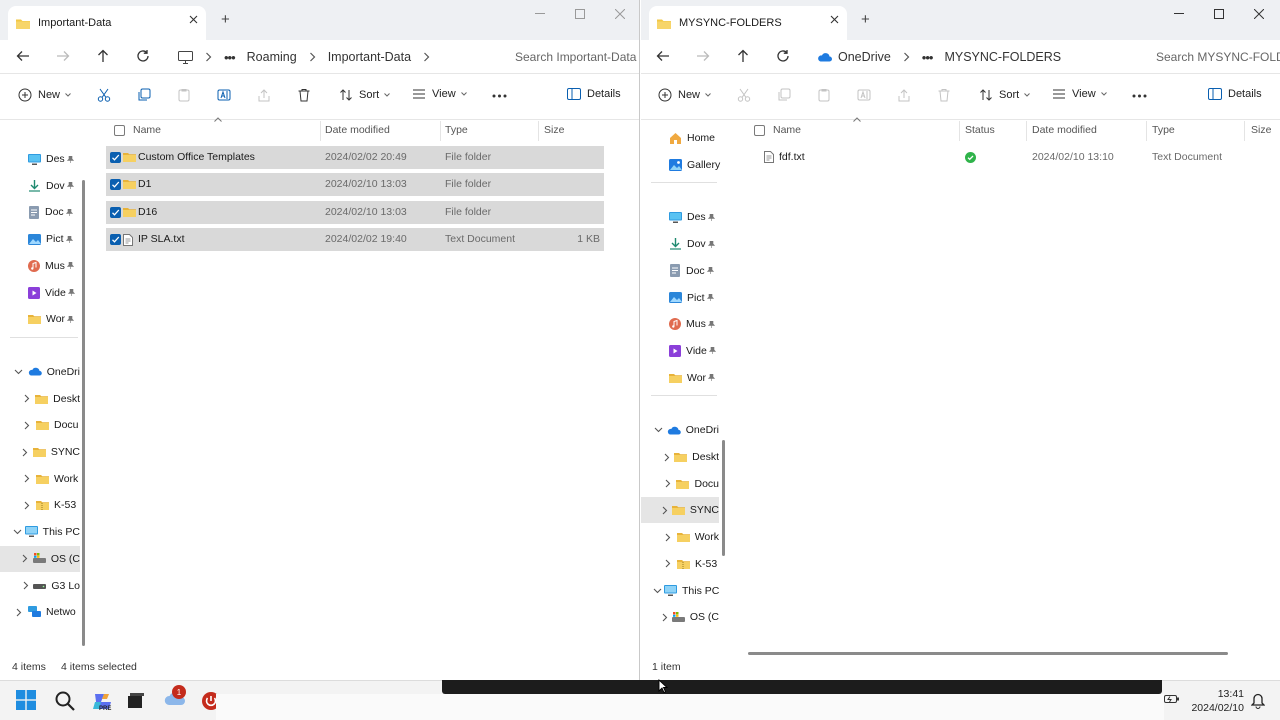  Describe the element at coordinates (680, 271) in the screenshot. I see `nav-item-doc: Doc` at that location.